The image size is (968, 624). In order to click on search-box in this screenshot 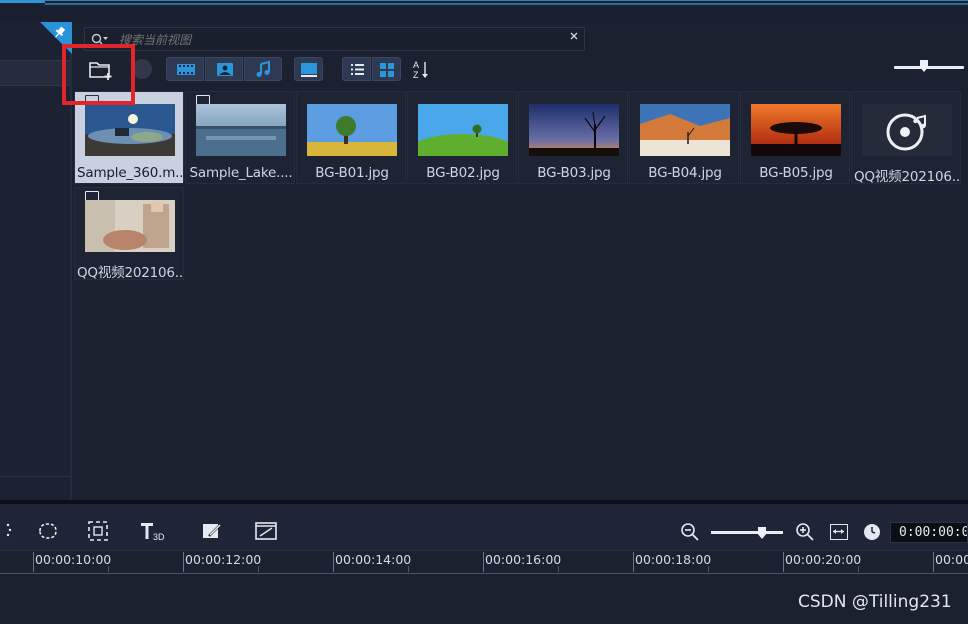, I will do `click(334, 39)`.